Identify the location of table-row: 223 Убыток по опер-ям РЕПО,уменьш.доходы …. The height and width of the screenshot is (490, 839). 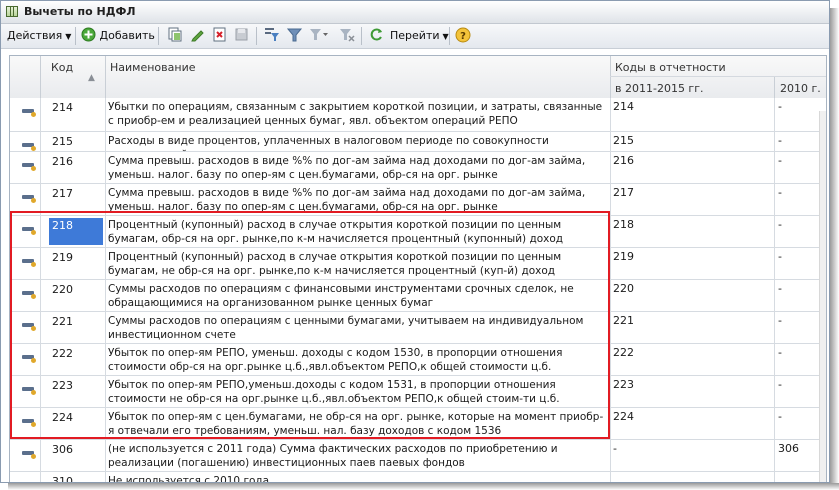
(418, 392).